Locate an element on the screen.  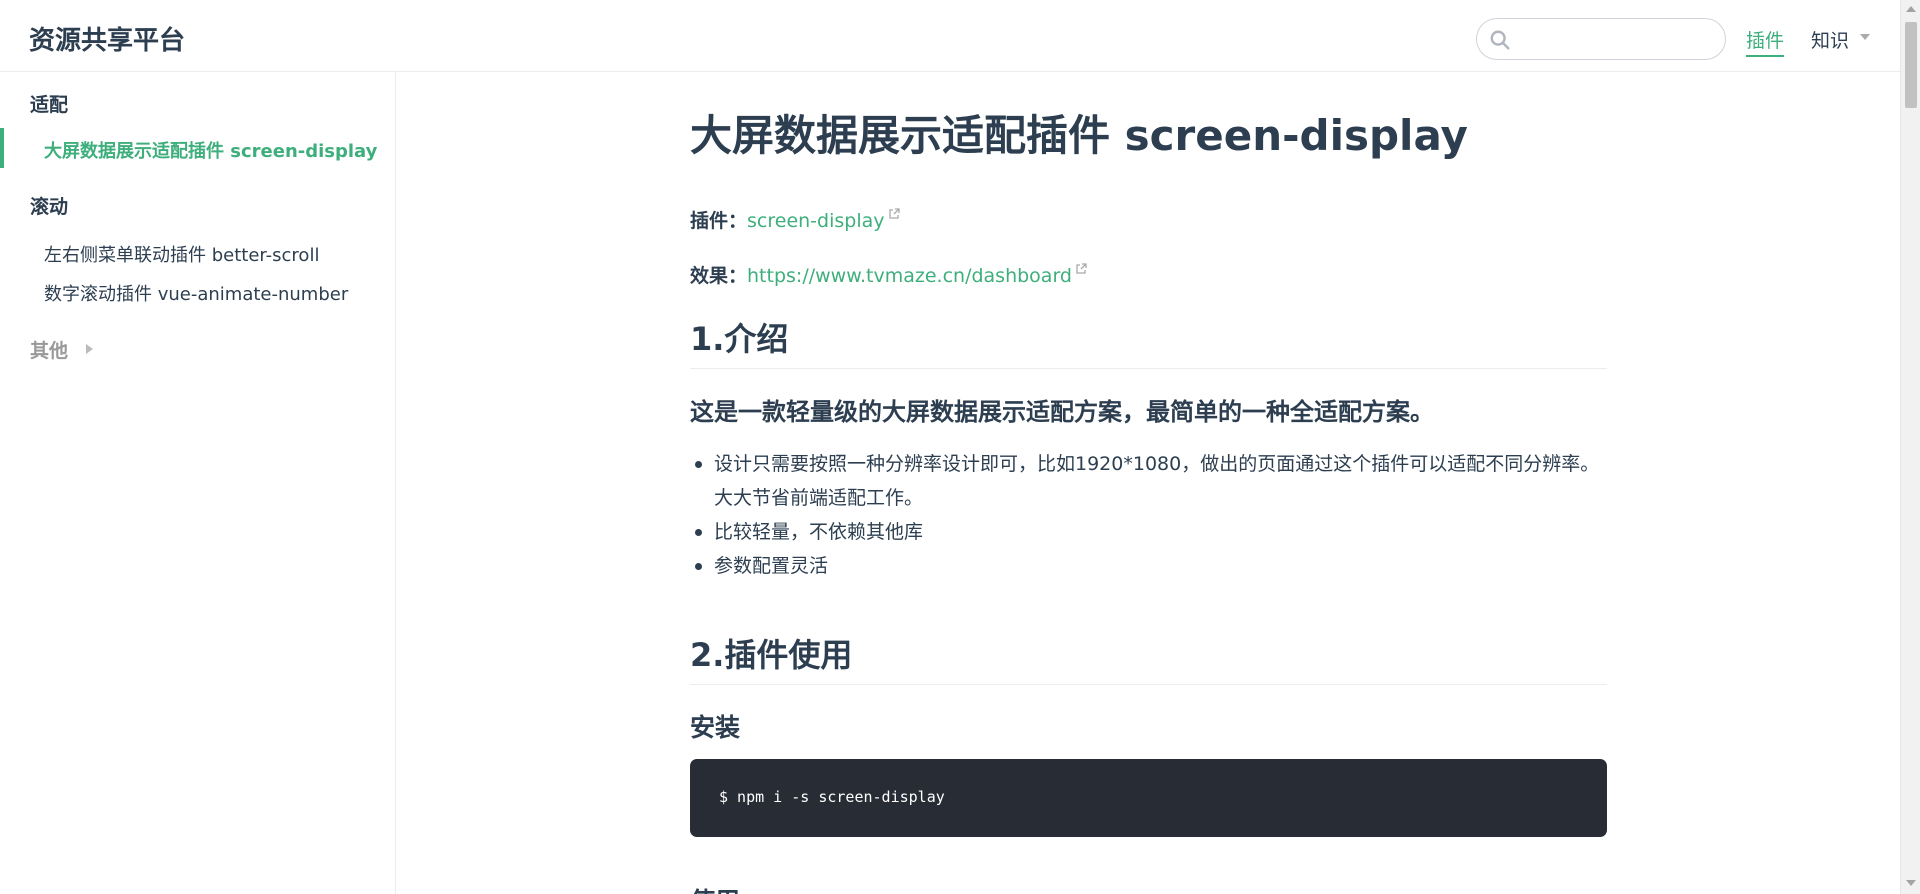
section-heading-usage: 2.插件使用 is located at coordinates (1148, 657).